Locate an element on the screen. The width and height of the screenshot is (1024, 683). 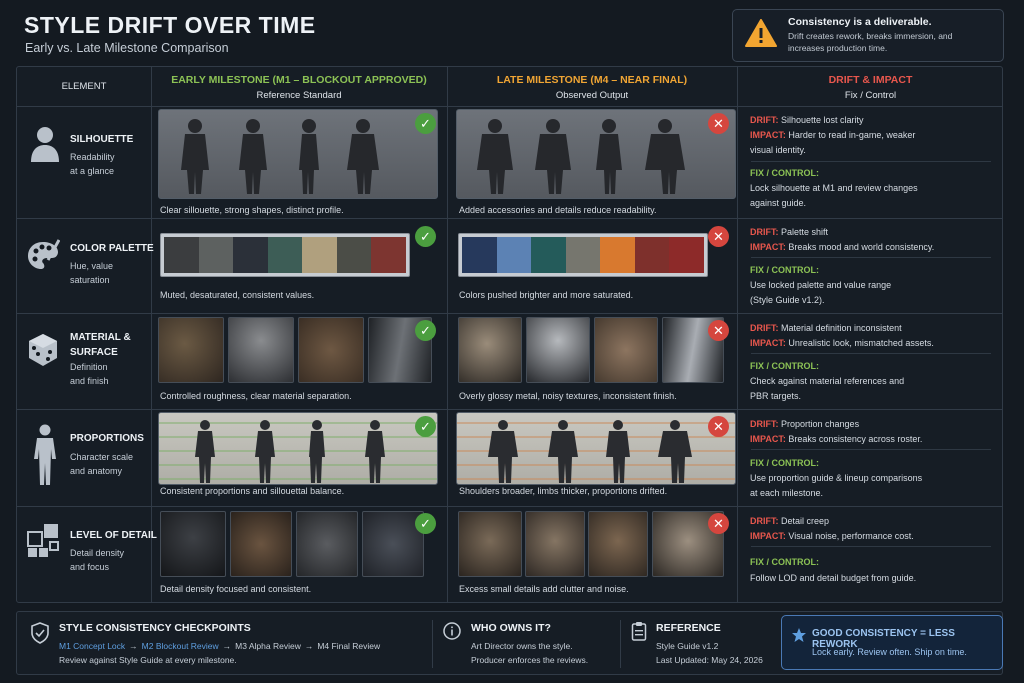
late-characters-image is located at coordinates (581, 156).